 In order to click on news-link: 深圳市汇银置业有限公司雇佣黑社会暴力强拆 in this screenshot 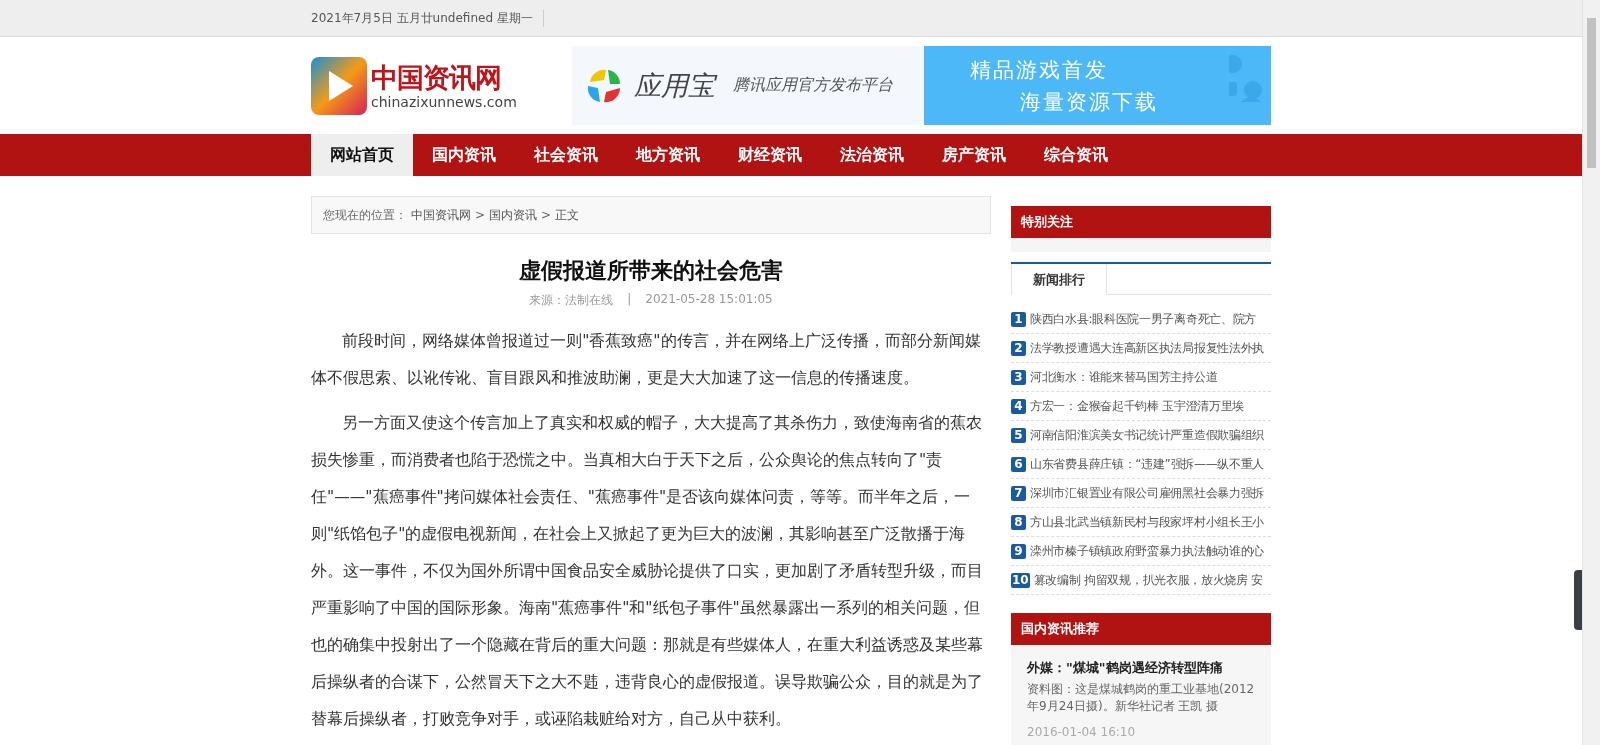, I will do `click(1147, 493)`.